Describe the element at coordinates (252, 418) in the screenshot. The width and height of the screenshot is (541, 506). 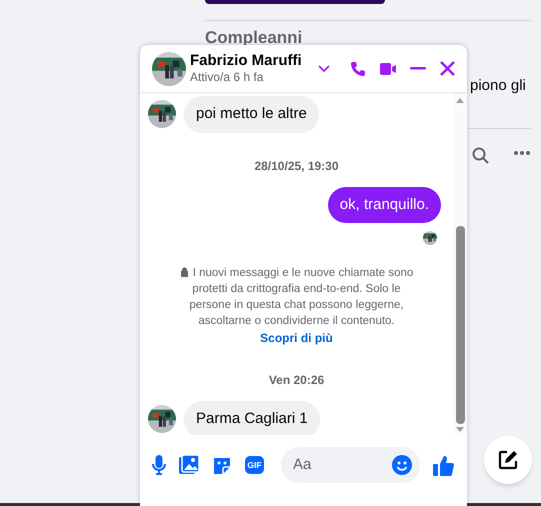
I see `message-bubble: Parma Cagliari 1` at that location.